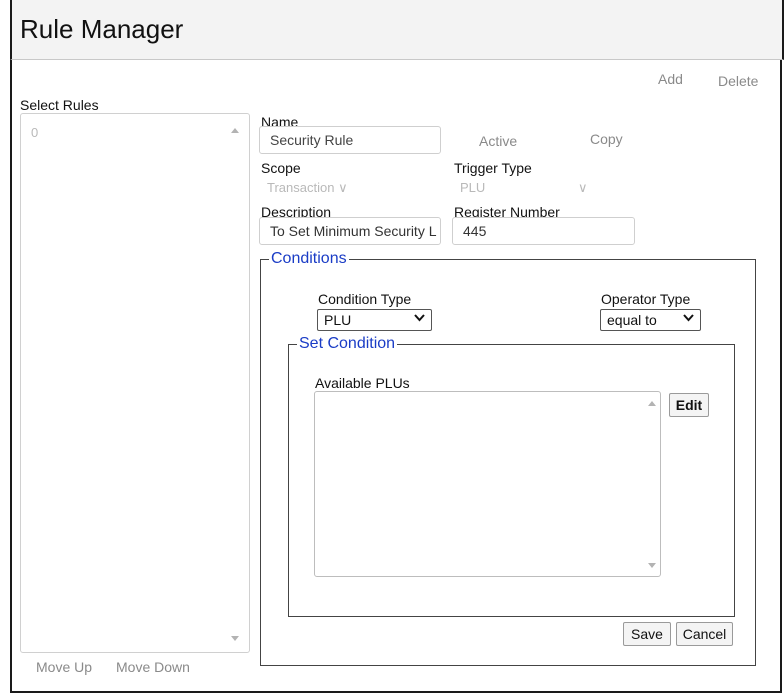  I want to click on list-item: 0, so click(34, 132).